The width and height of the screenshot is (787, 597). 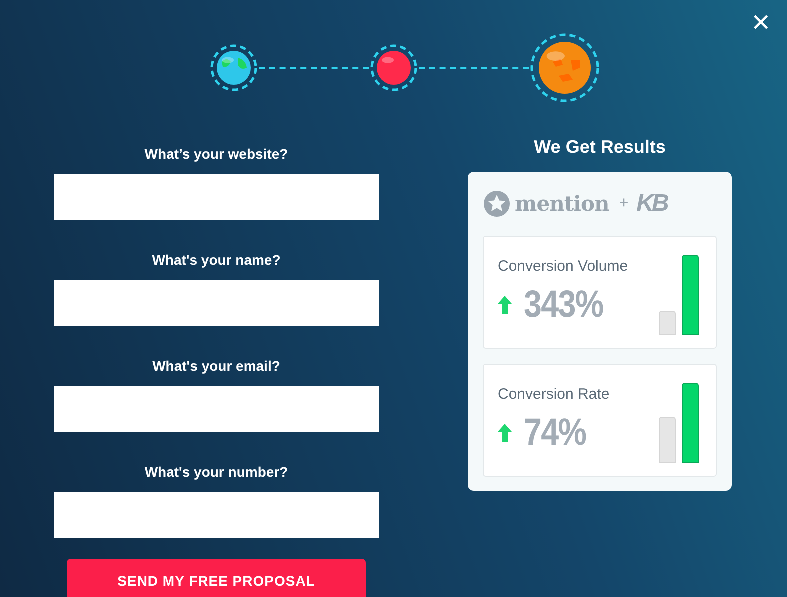 What do you see at coordinates (216, 578) in the screenshot?
I see `submit-button: SEND MY FREE PROPOSAL` at bounding box center [216, 578].